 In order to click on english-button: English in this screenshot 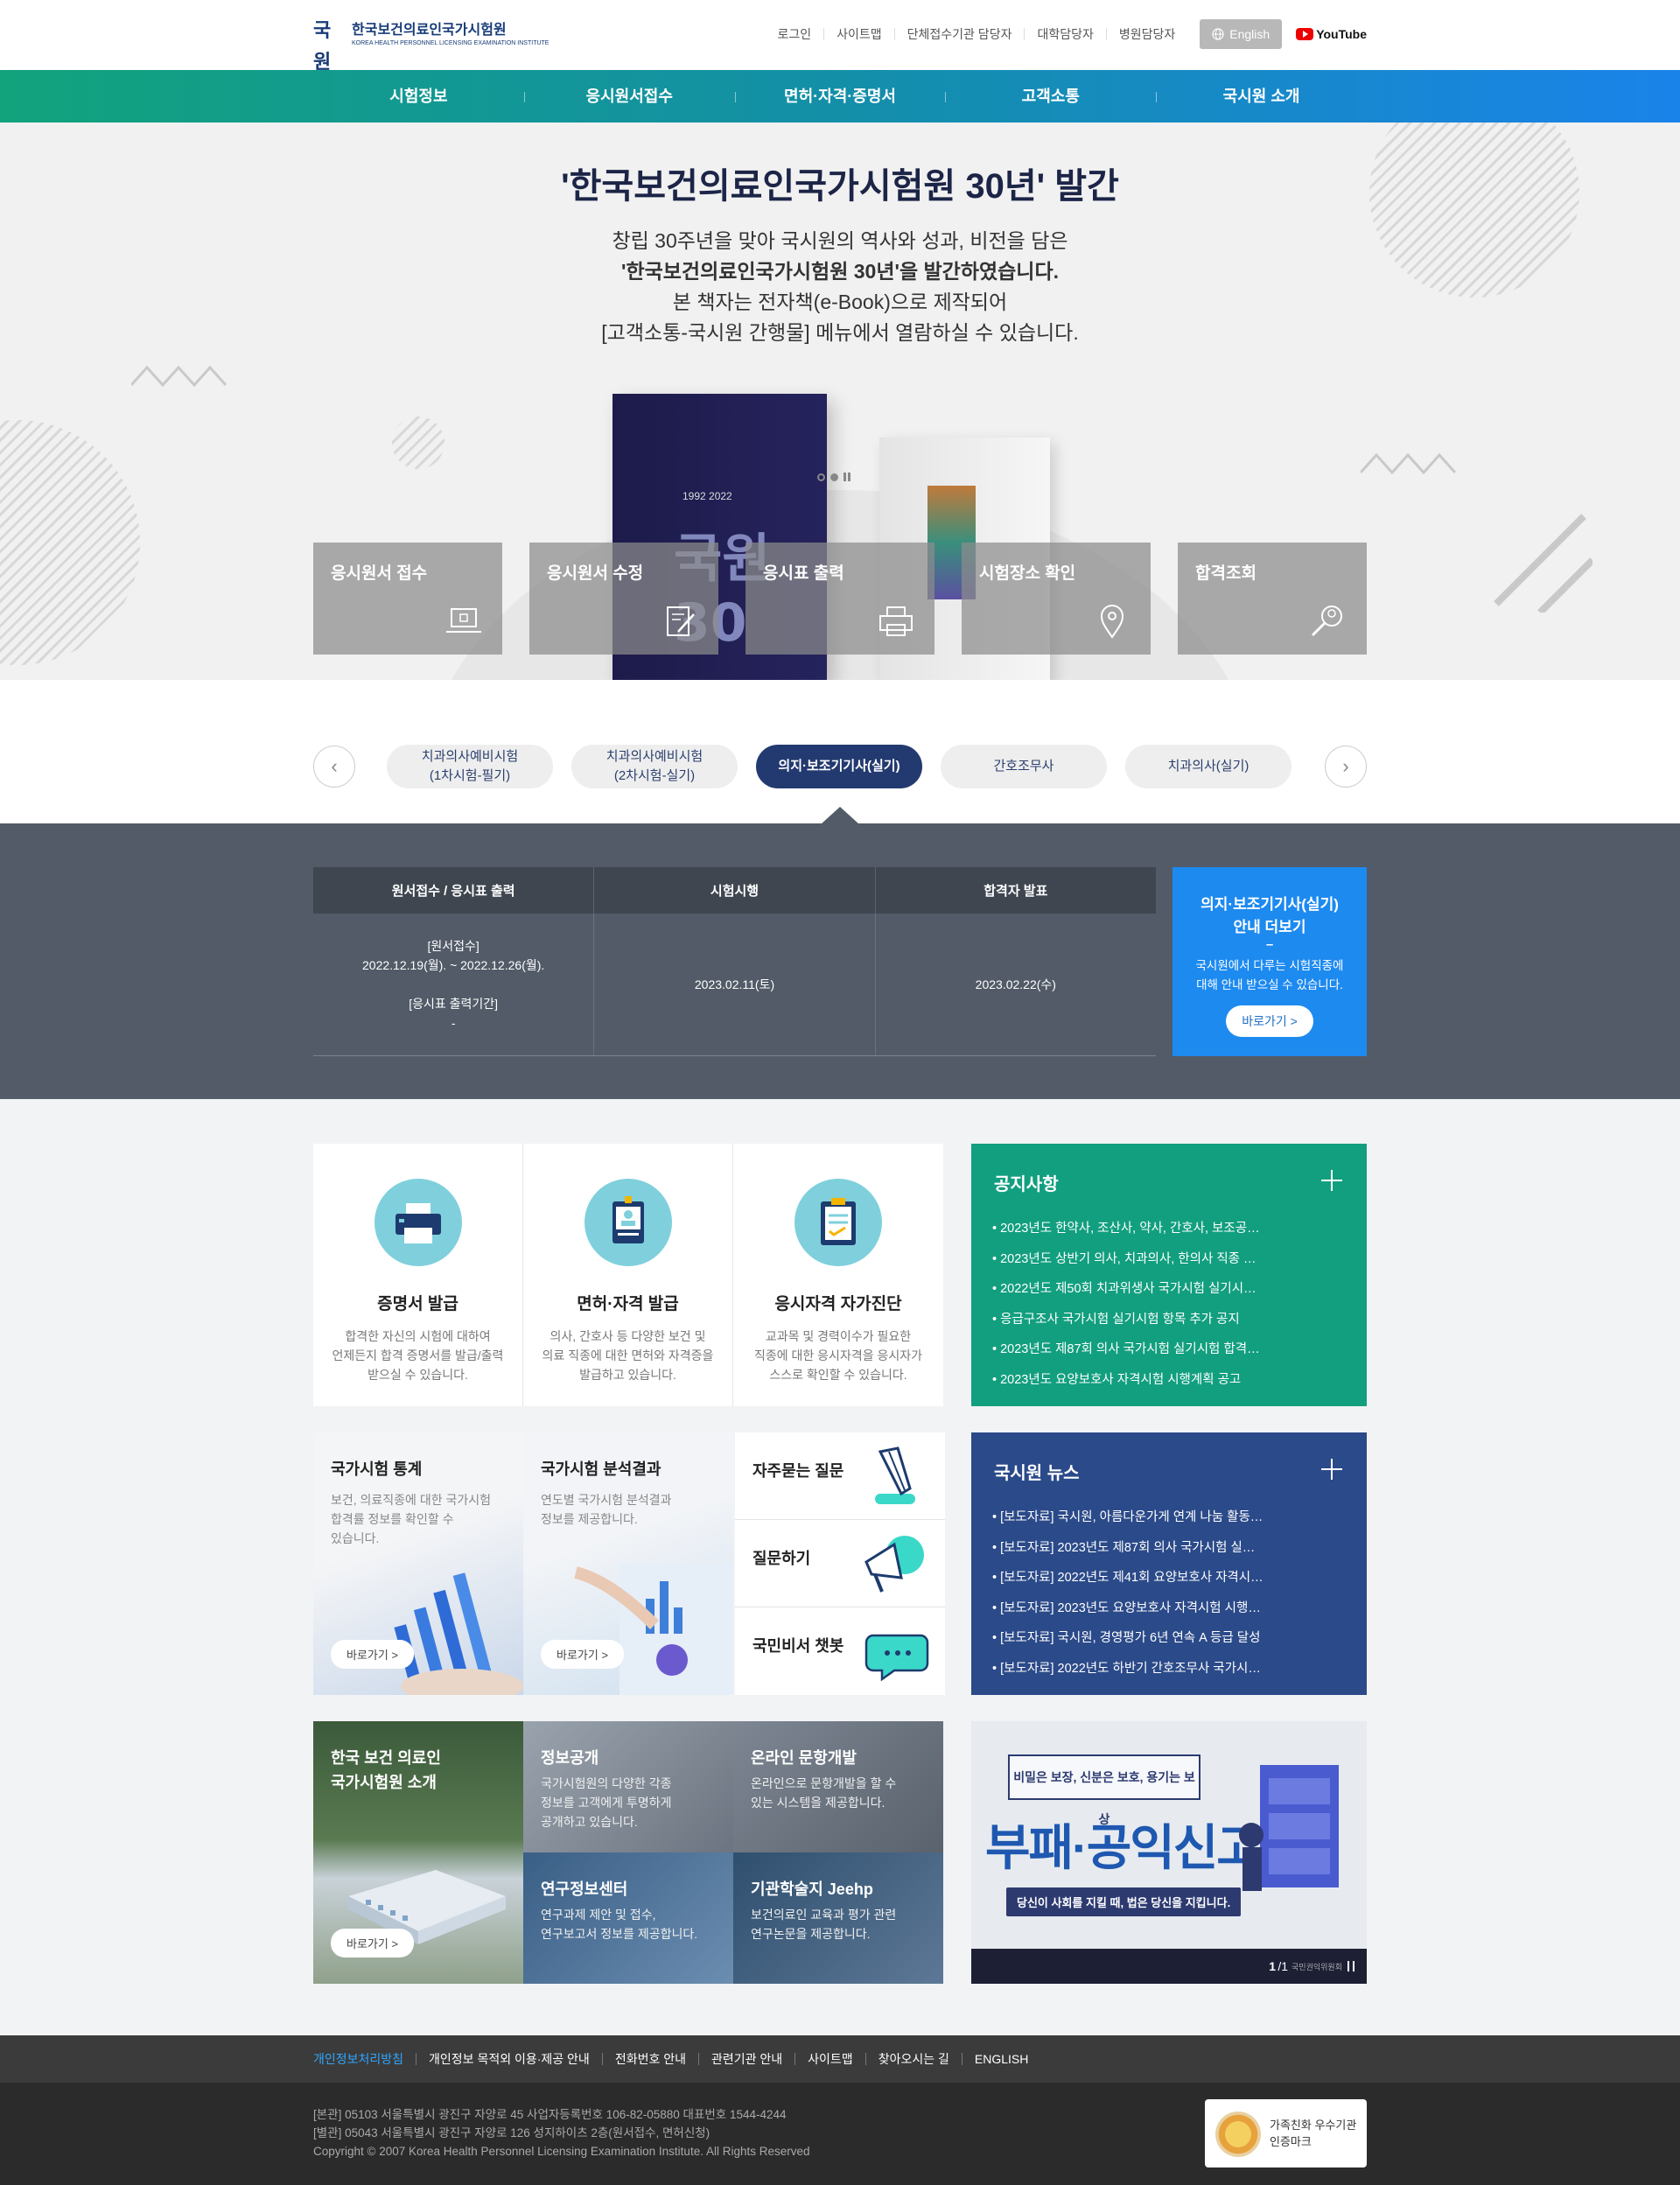, I will do `click(1241, 34)`.